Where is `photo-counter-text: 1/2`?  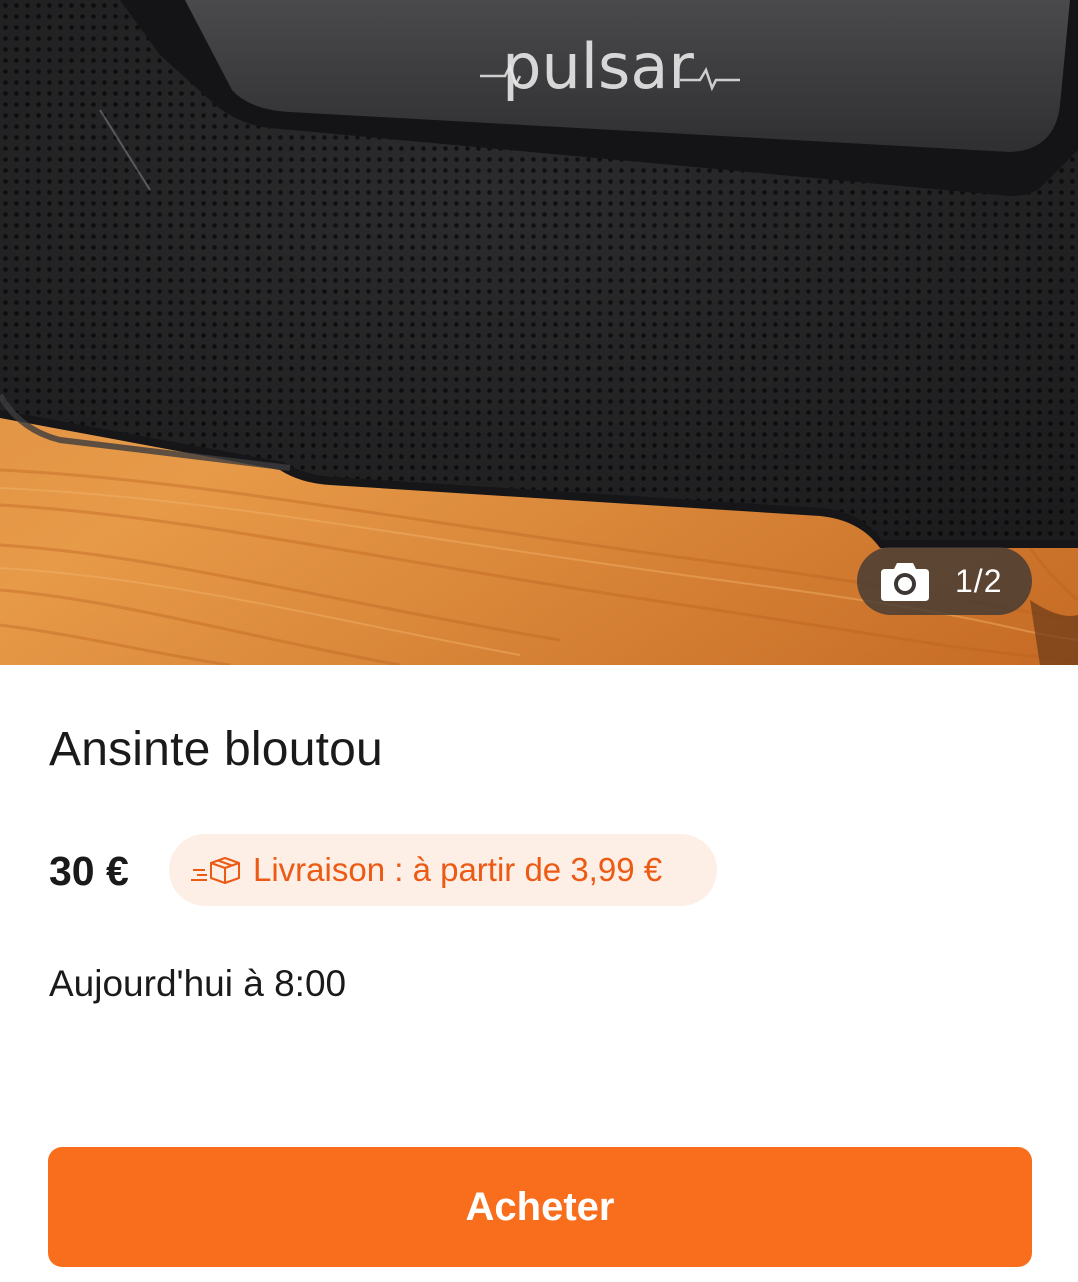 photo-counter-text: 1/2 is located at coordinates (979, 580).